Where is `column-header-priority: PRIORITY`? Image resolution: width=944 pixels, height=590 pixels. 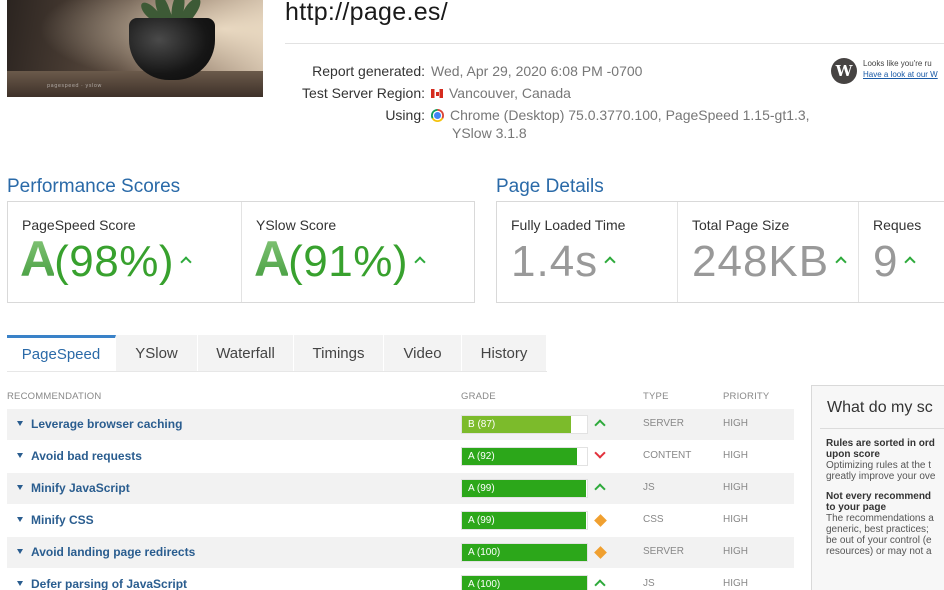 column-header-priority: PRIORITY is located at coordinates (746, 396).